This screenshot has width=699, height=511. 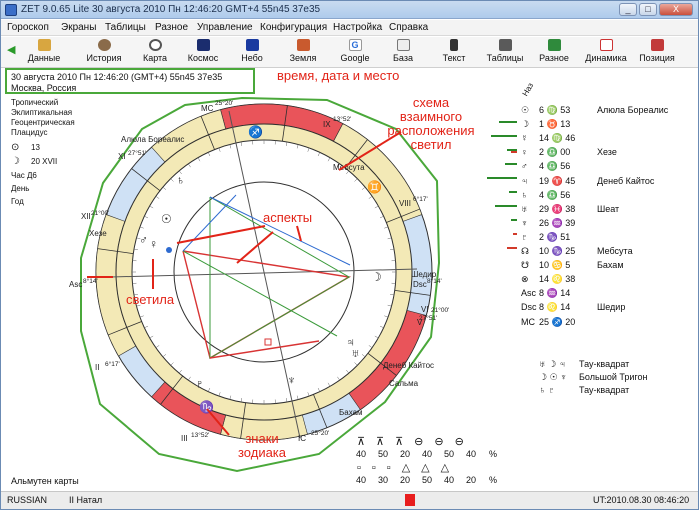 I want to click on planet-symbol: ☋, so click(x=529, y=265).